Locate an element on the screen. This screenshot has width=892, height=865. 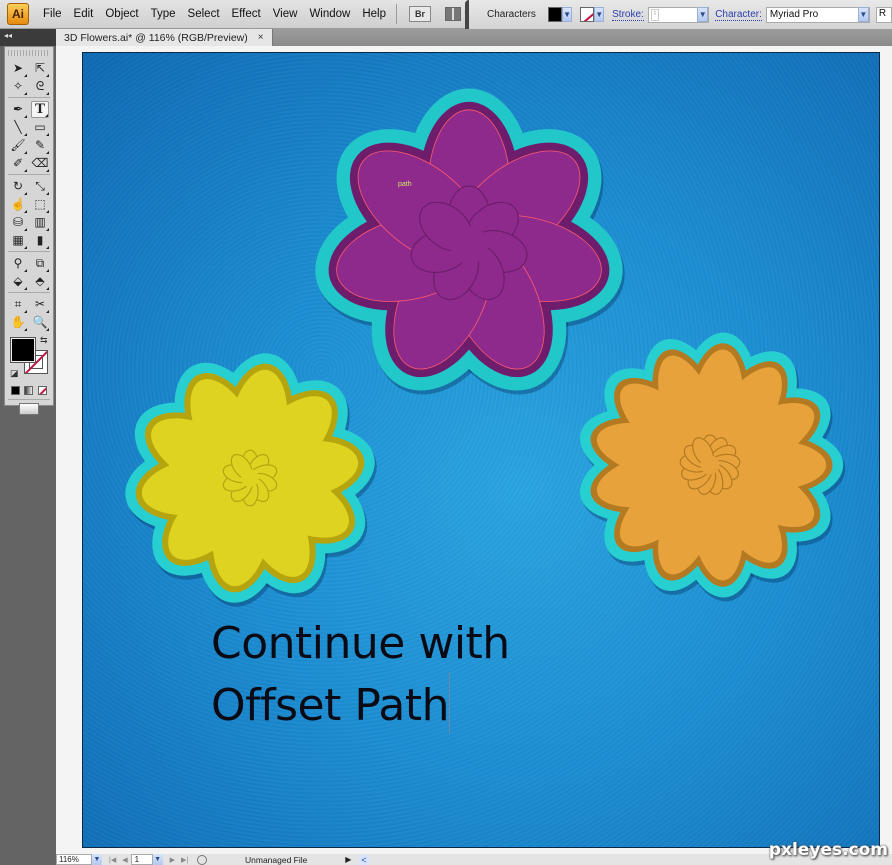
stroke-weight-dropdown: ▼ is located at coordinates (703, 14).